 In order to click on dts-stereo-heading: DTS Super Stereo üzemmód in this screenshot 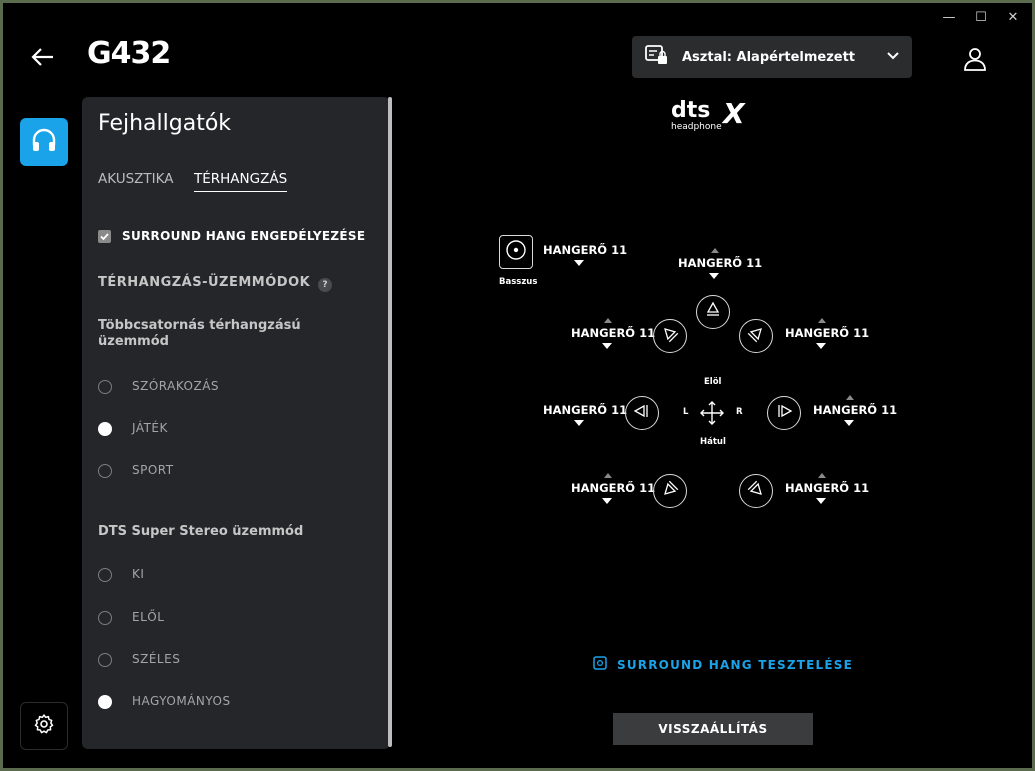, I will do `click(201, 531)`.